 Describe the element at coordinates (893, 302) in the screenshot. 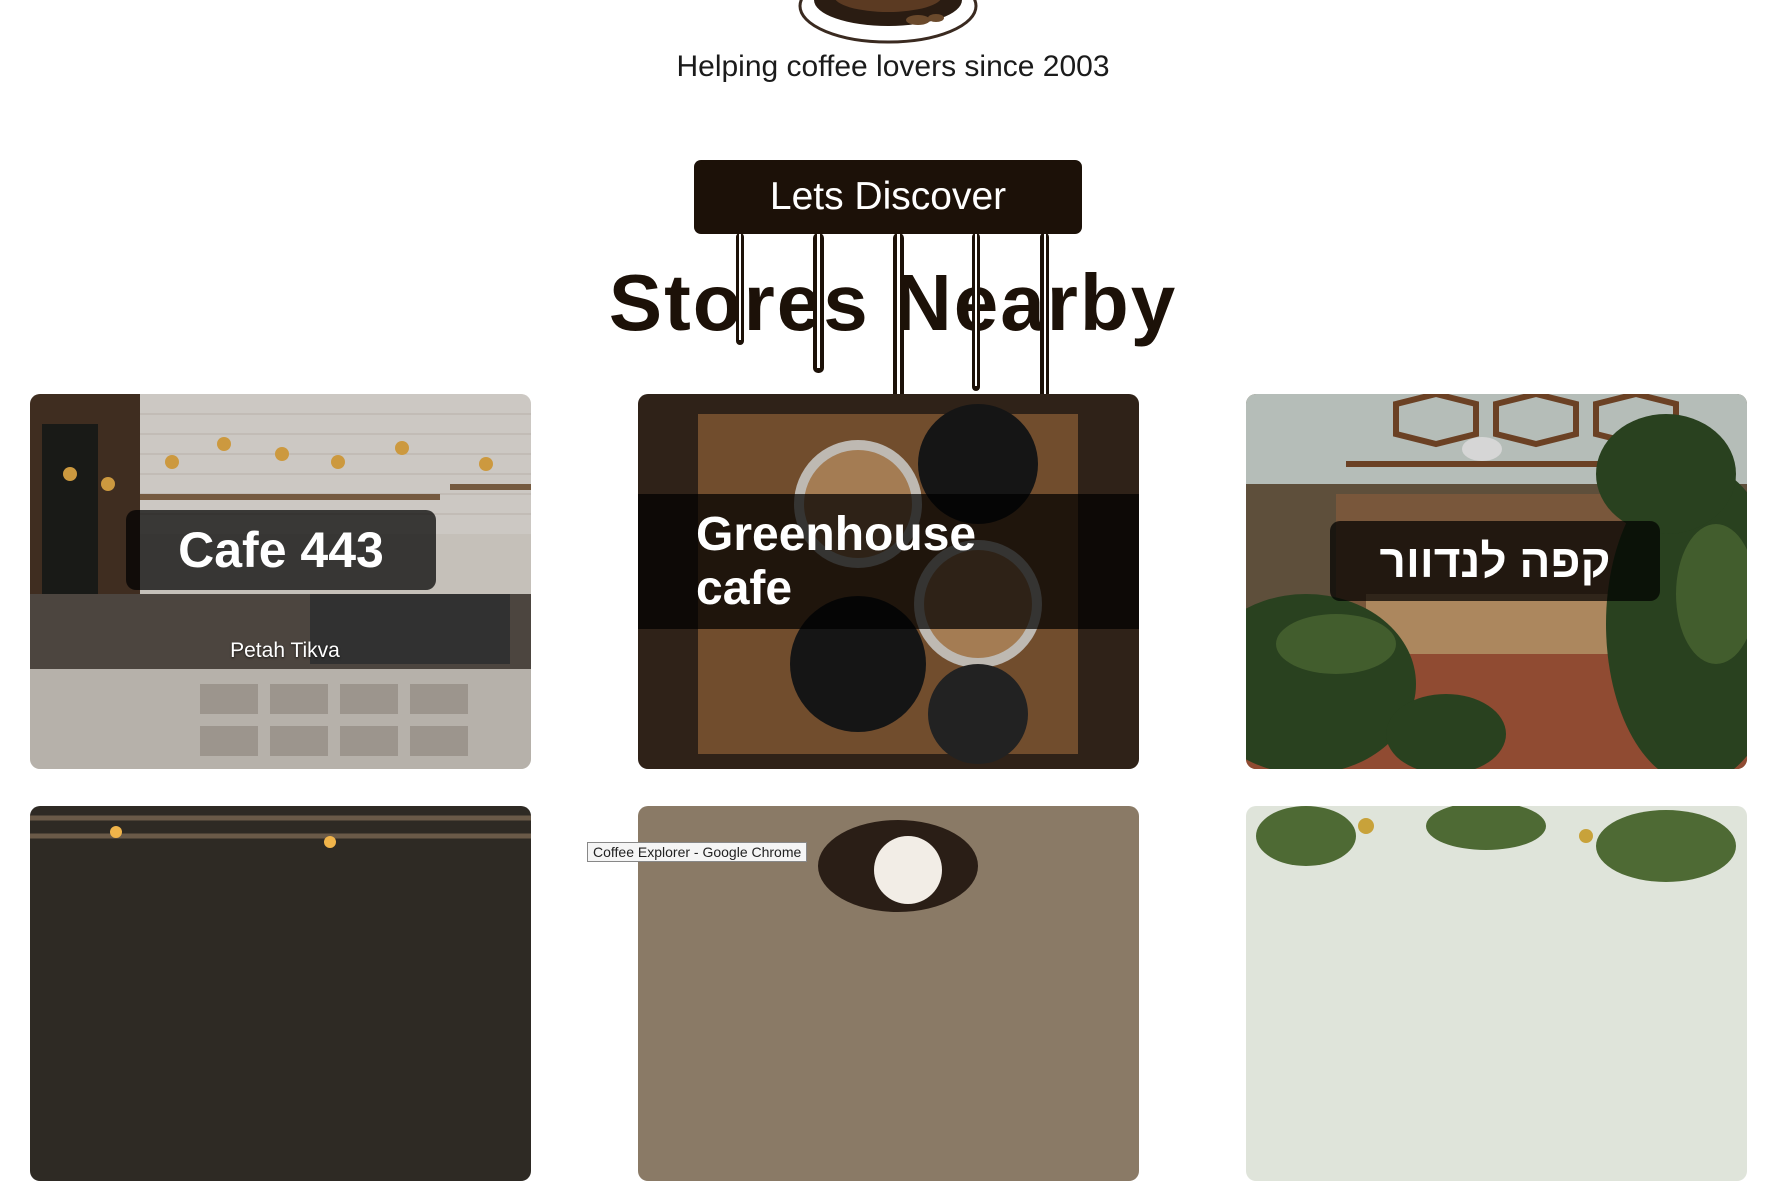

I see `section-title: Stores Nearby` at that location.